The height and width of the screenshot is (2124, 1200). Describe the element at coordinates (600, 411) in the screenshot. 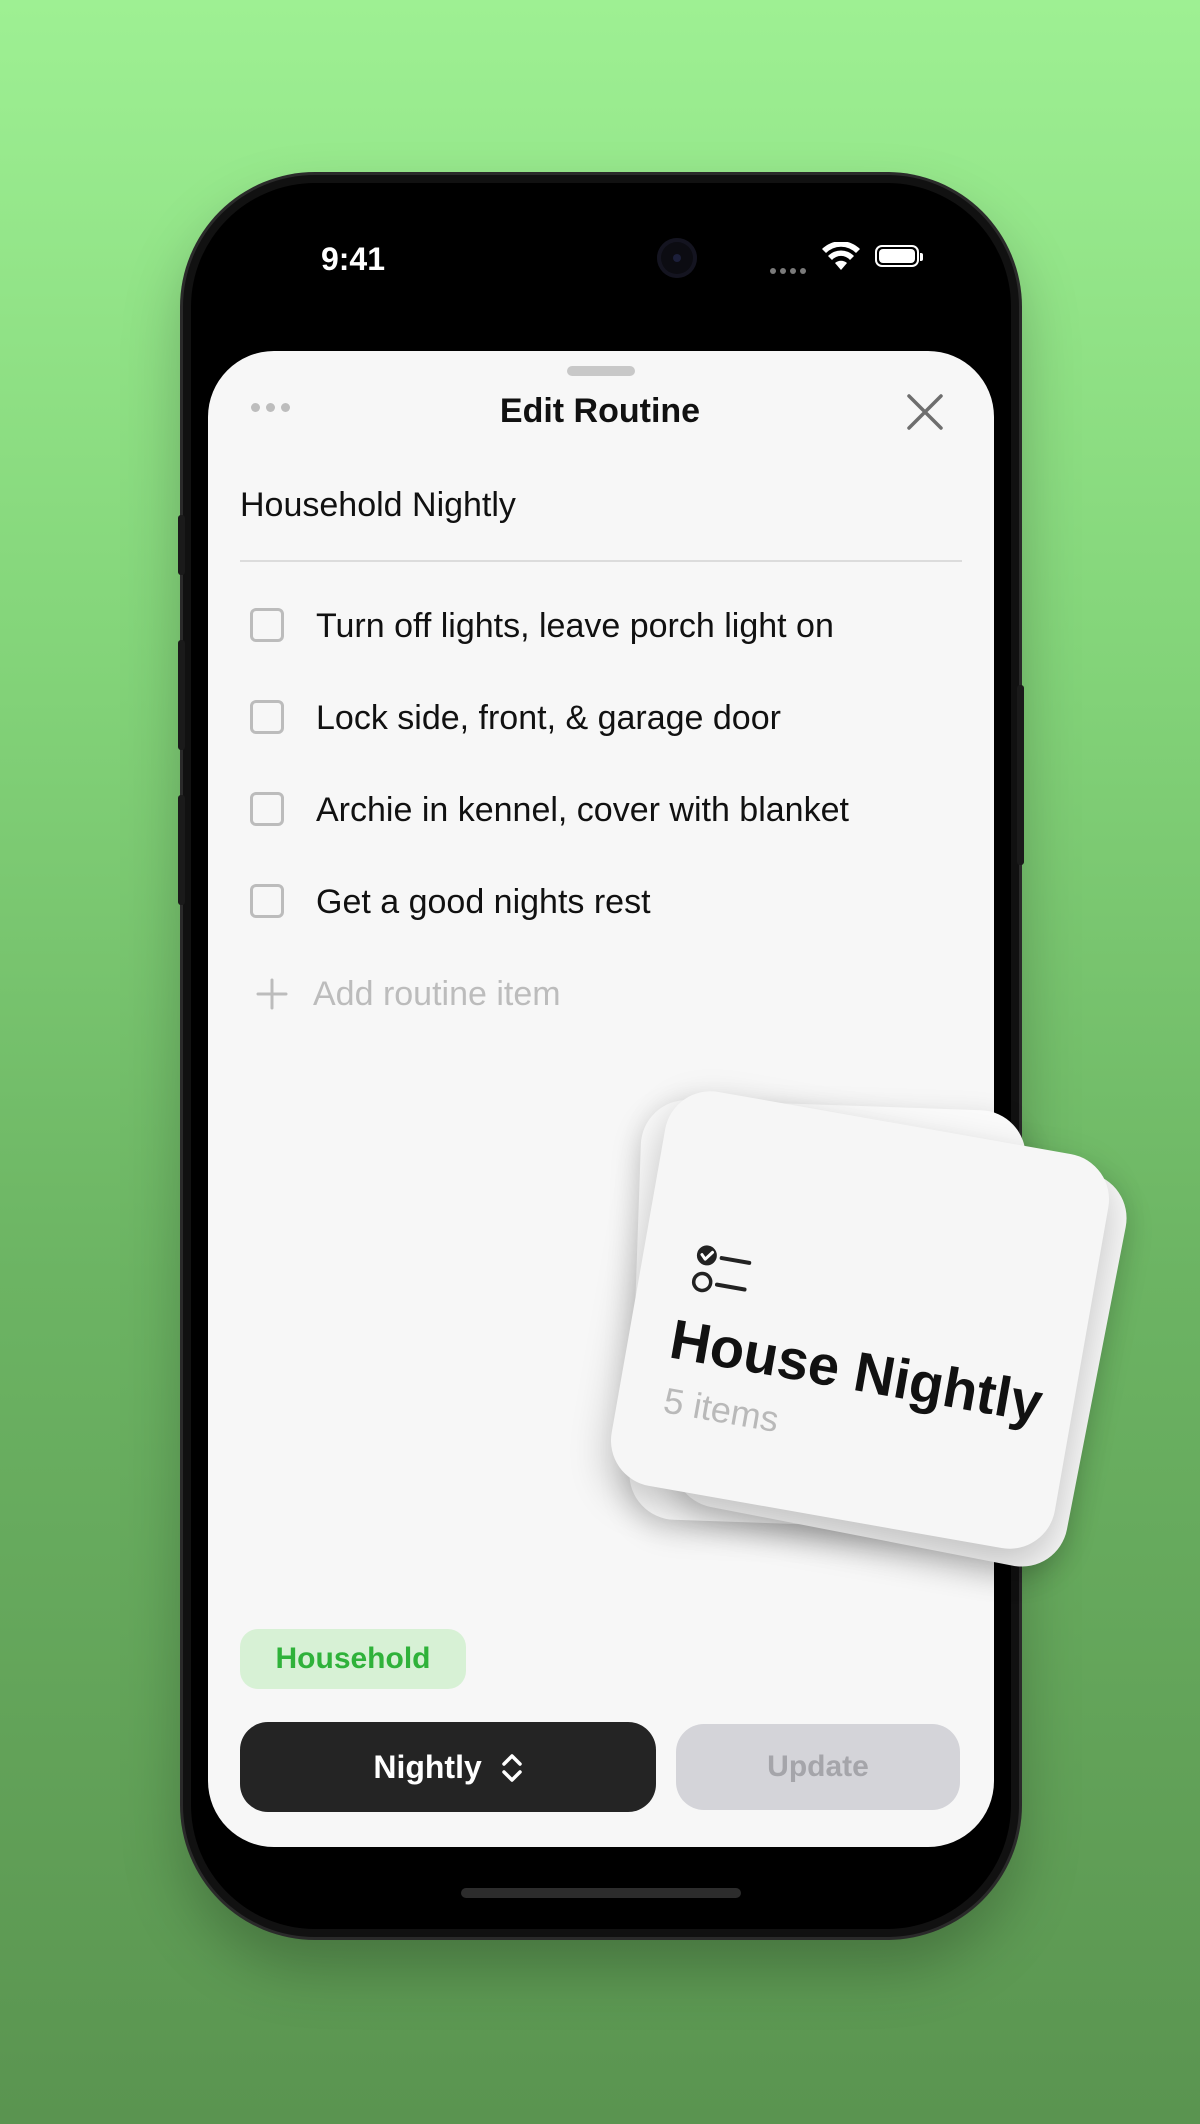

I see `sheet-title: Edit Routine` at that location.